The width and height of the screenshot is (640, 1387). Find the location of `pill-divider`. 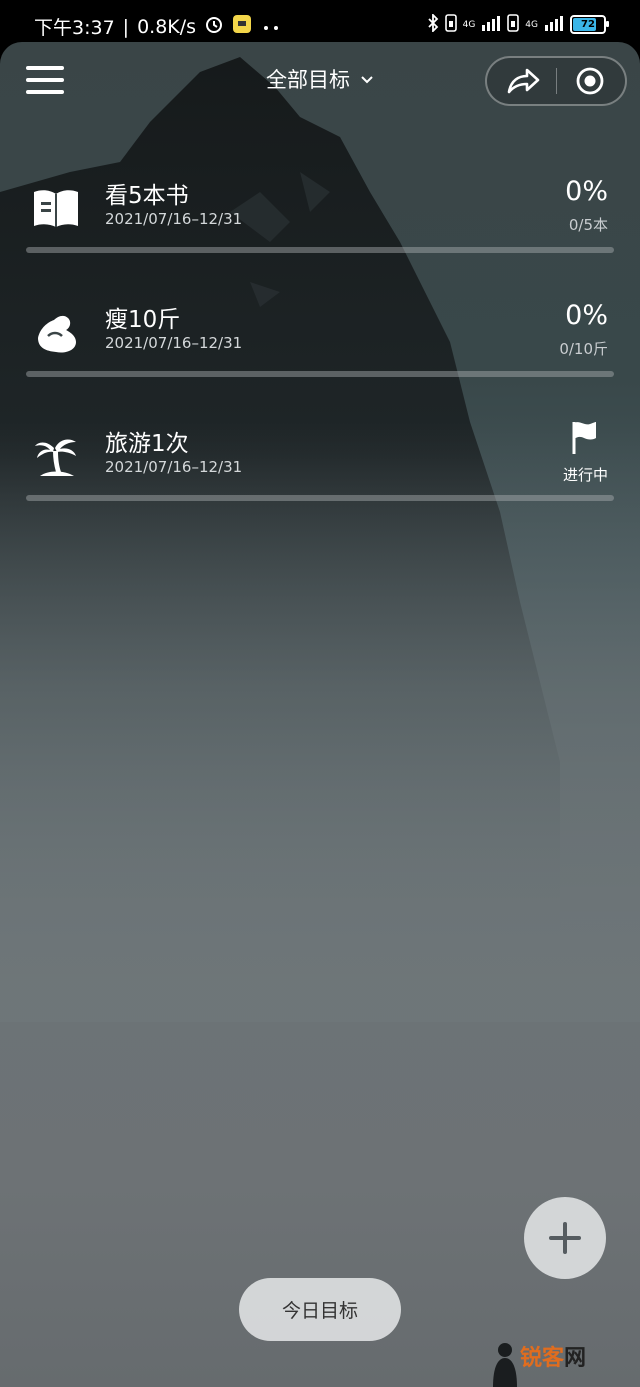

pill-divider is located at coordinates (556, 81).